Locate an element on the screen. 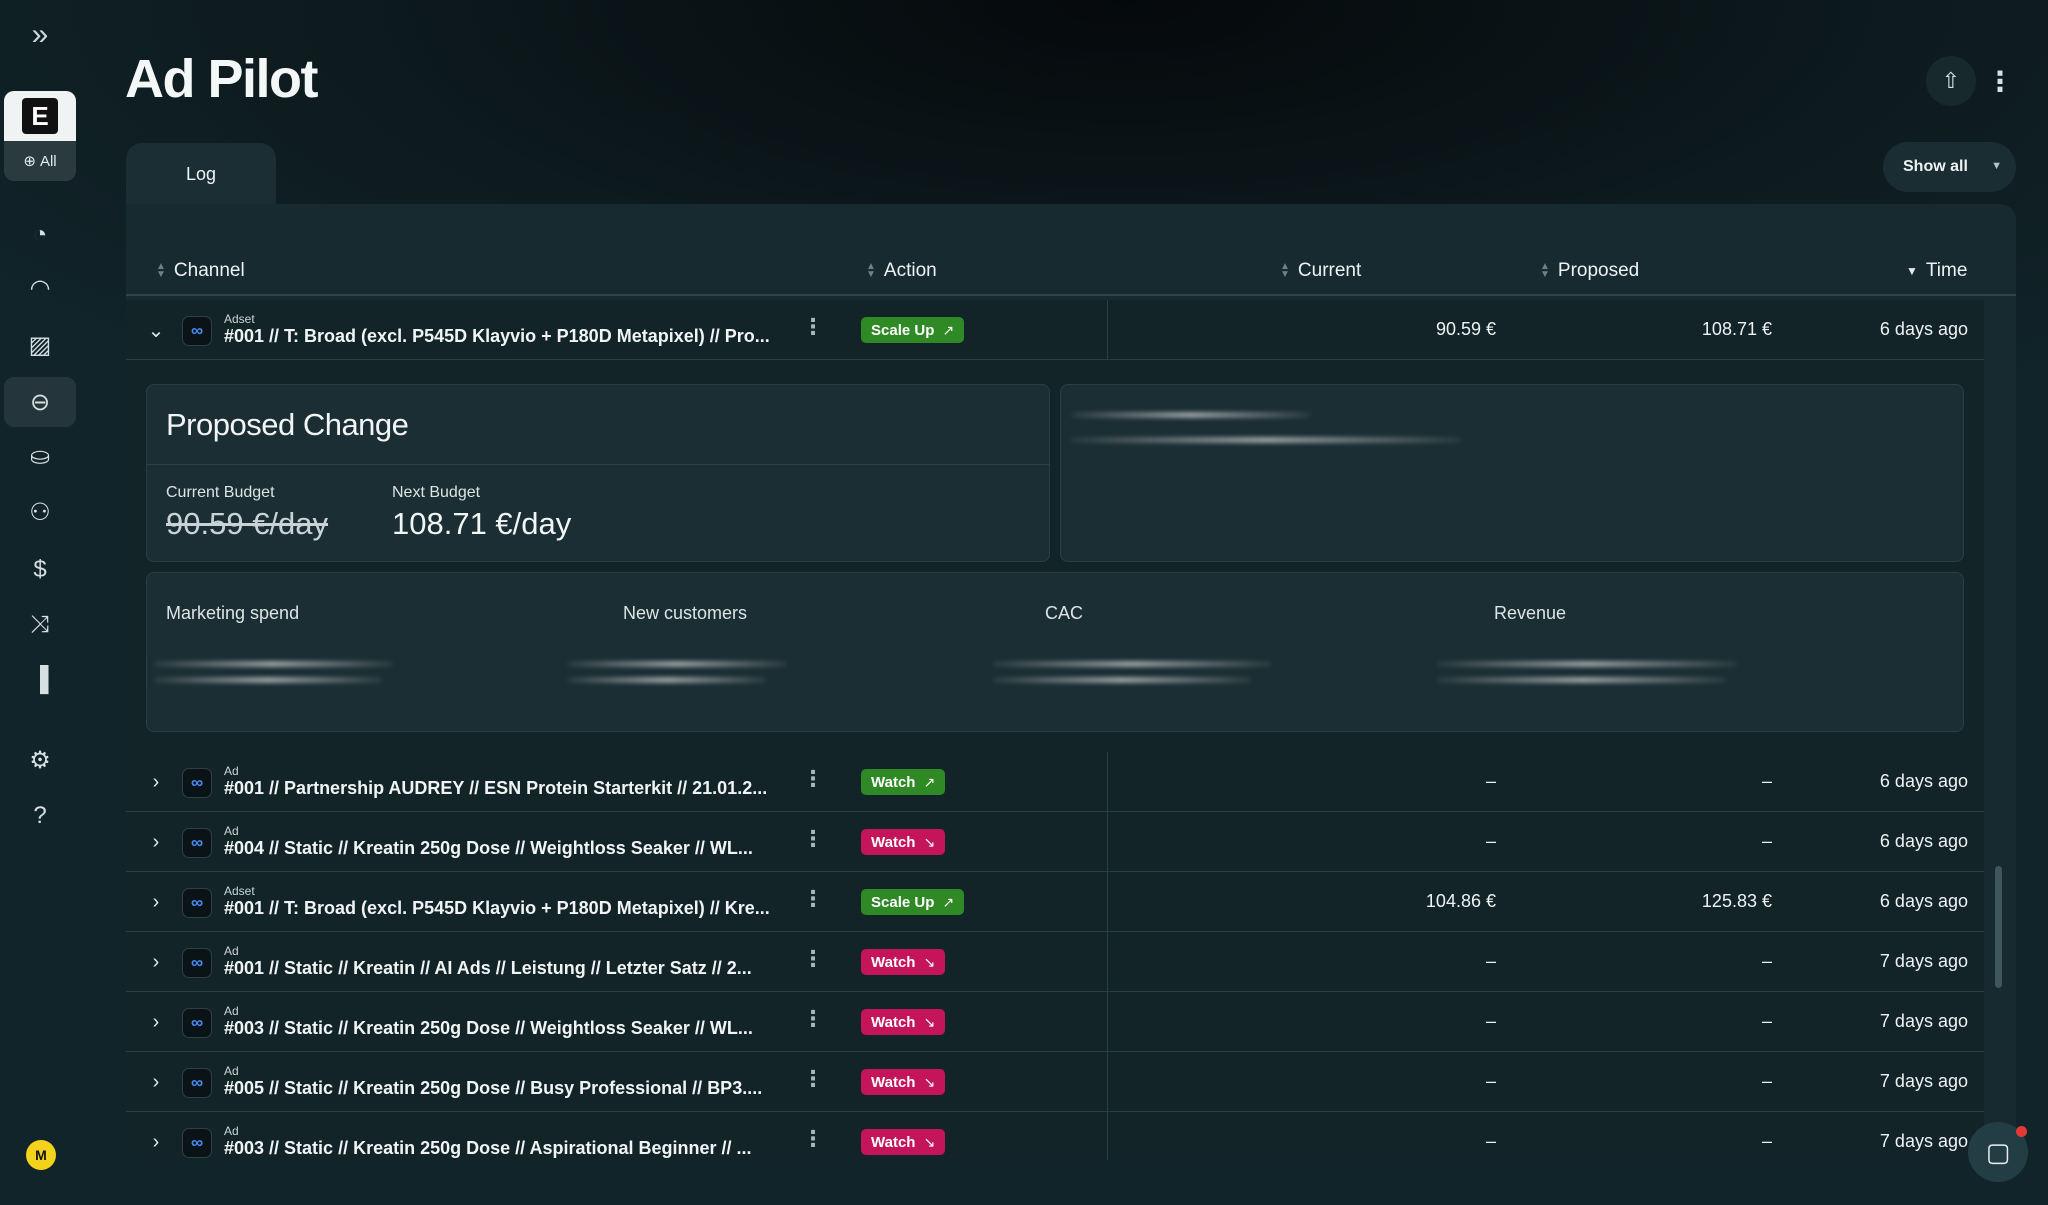  avatar: M is located at coordinates (41, 1155).